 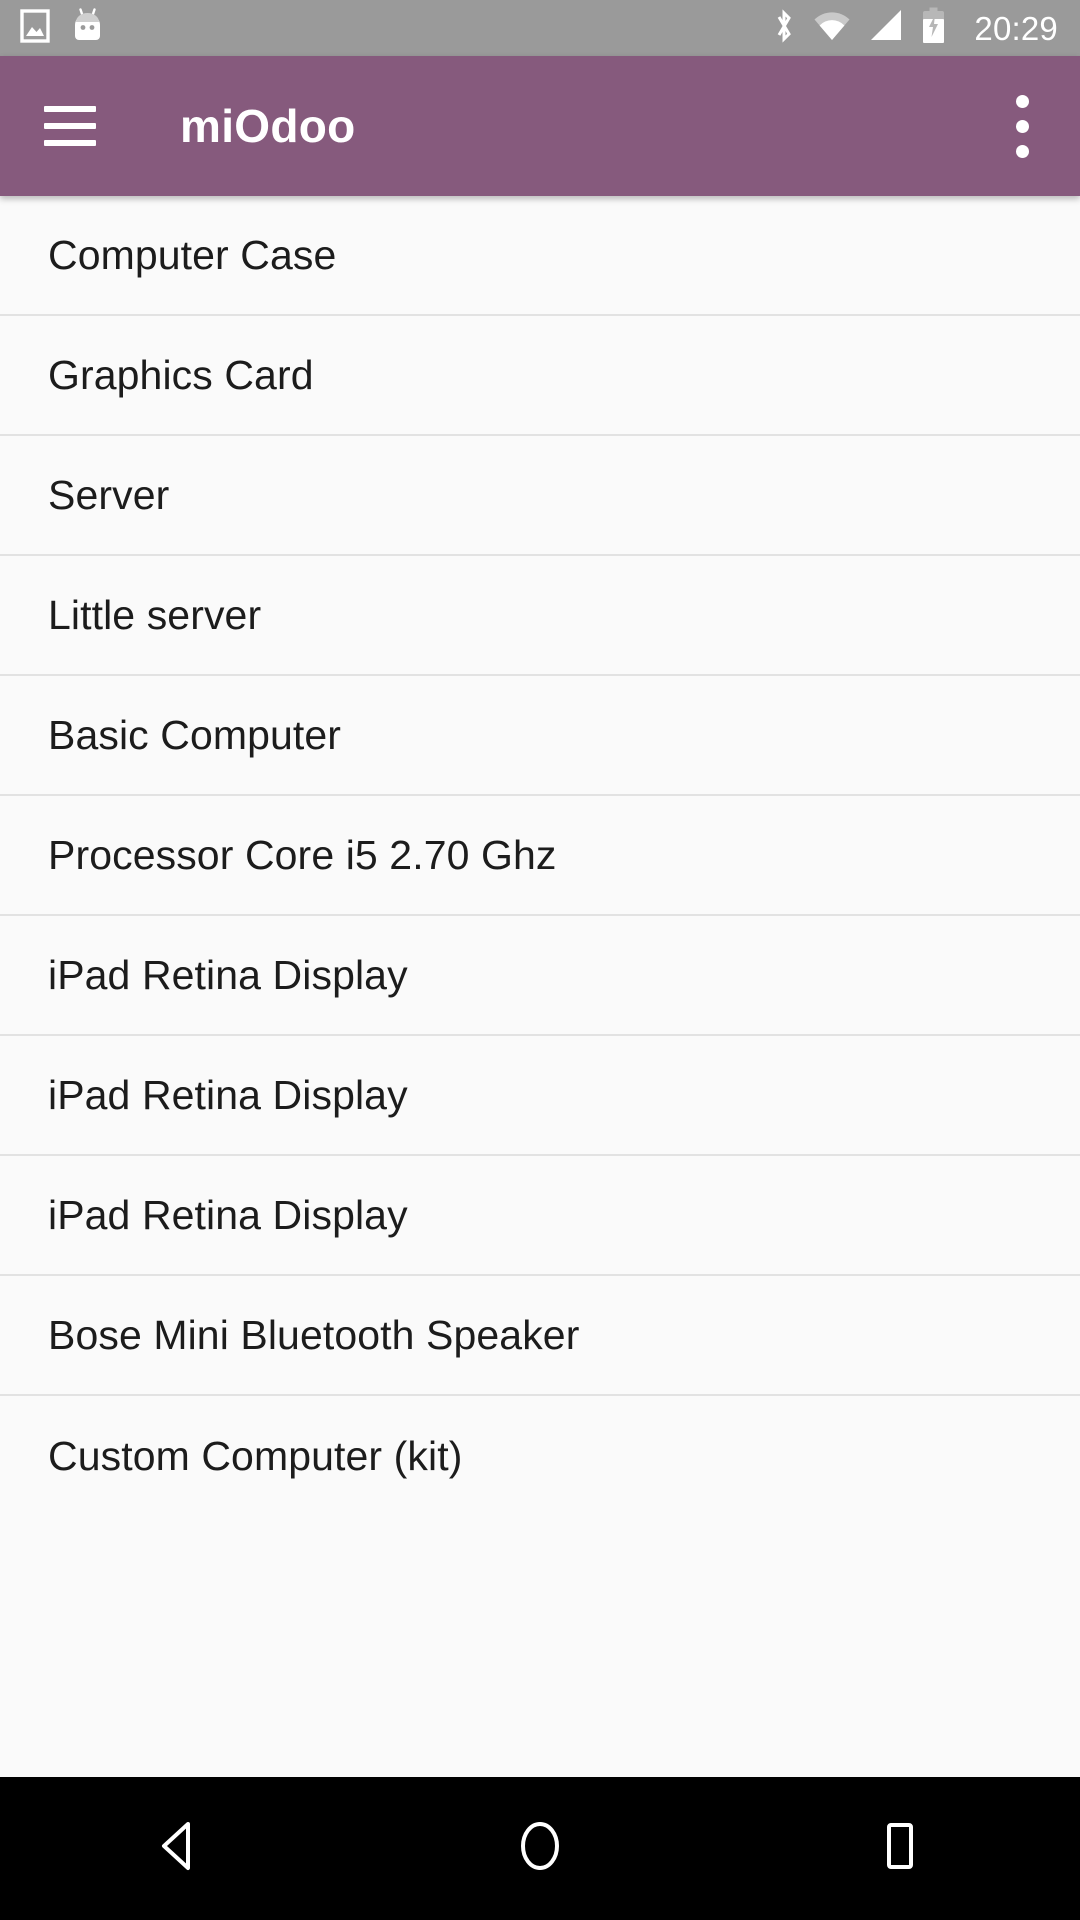 I want to click on home-circle-icon, so click(x=540, y=1848).